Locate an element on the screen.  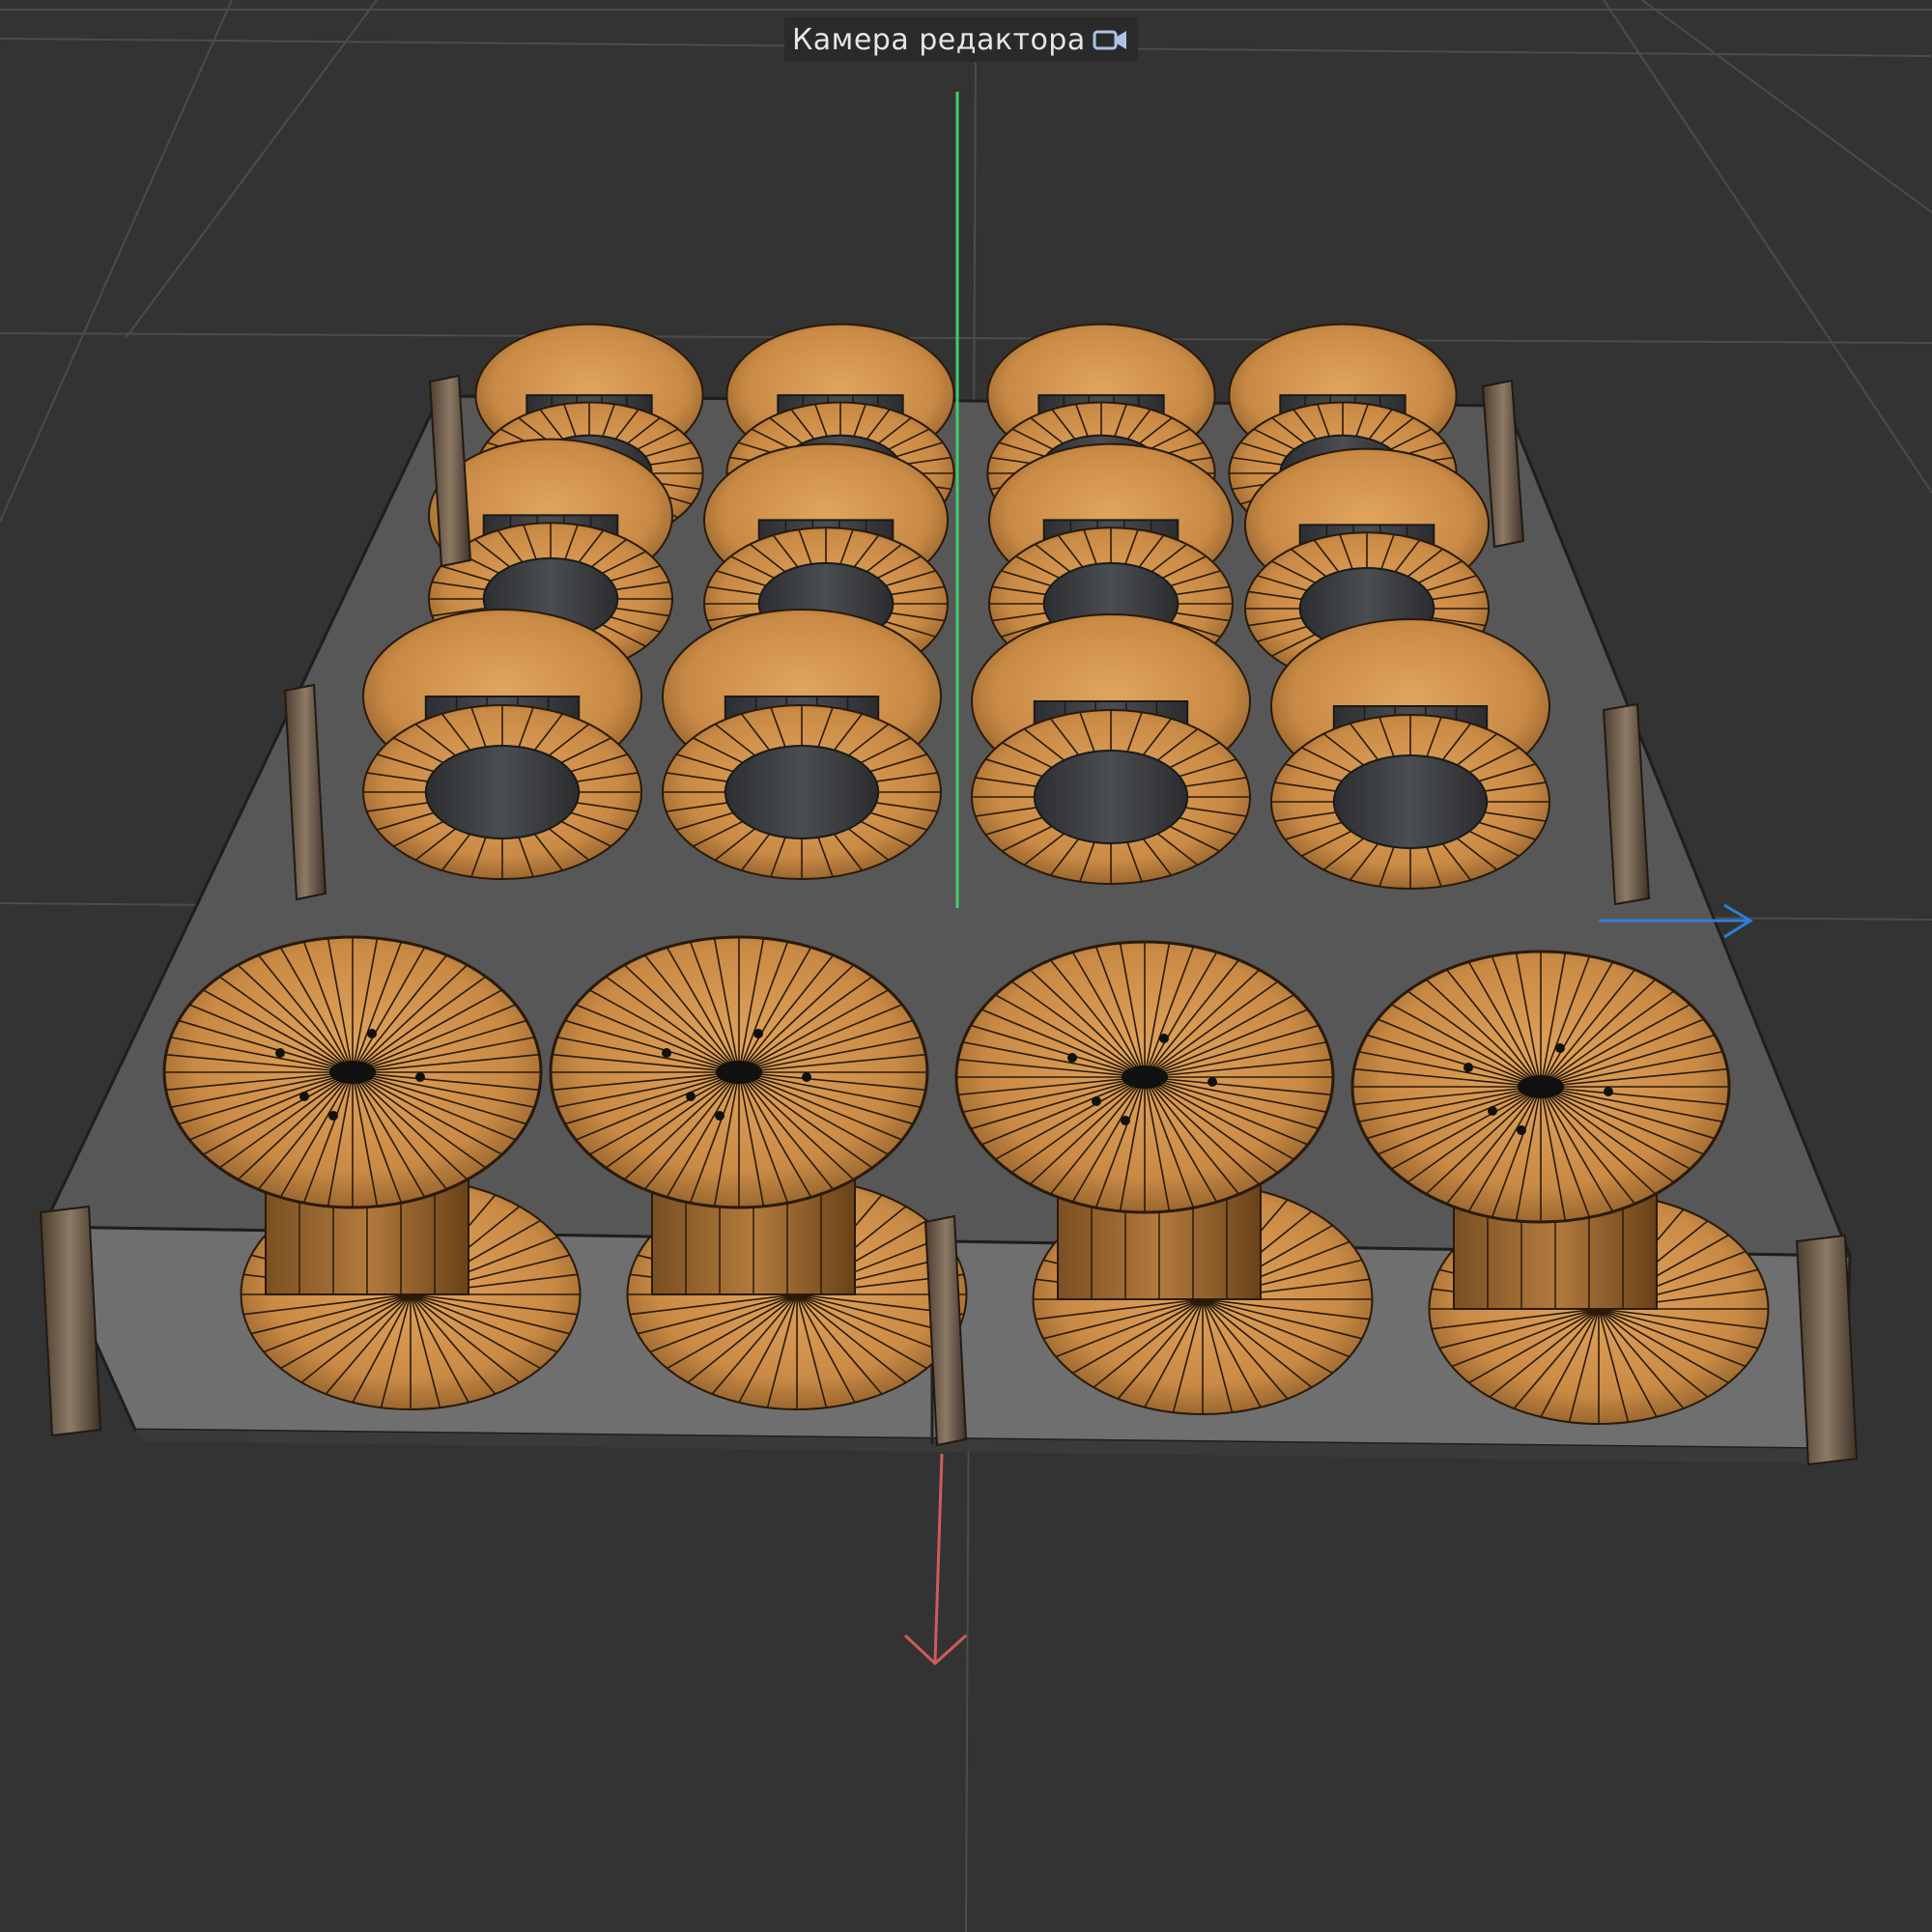
camera-label-text: Камера редактора is located at coordinates (939, 39).